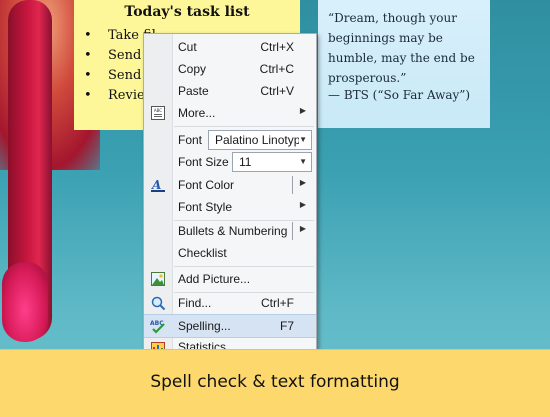 The image size is (550, 417). I want to click on menu-item-font-color: A Font Color ▶, so click(230, 185).